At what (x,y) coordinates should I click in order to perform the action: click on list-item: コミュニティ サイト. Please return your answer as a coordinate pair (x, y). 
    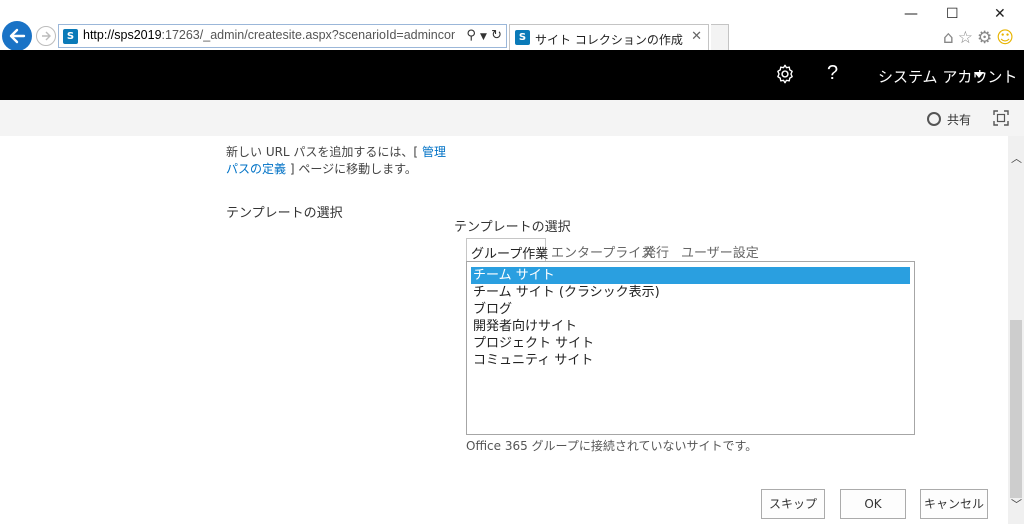
    Looking at the image, I should click on (690, 360).